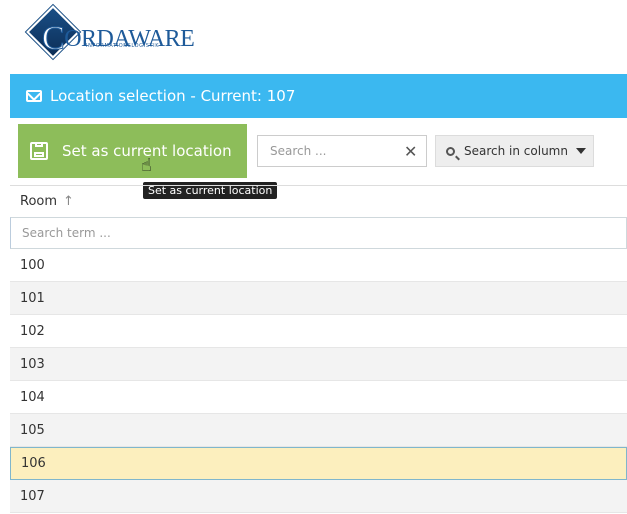 The width and height of the screenshot is (627, 514). What do you see at coordinates (68, 201) in the screenshot?
I see `sort-ascending-icon: ↑` at bounding box center [68, 201].